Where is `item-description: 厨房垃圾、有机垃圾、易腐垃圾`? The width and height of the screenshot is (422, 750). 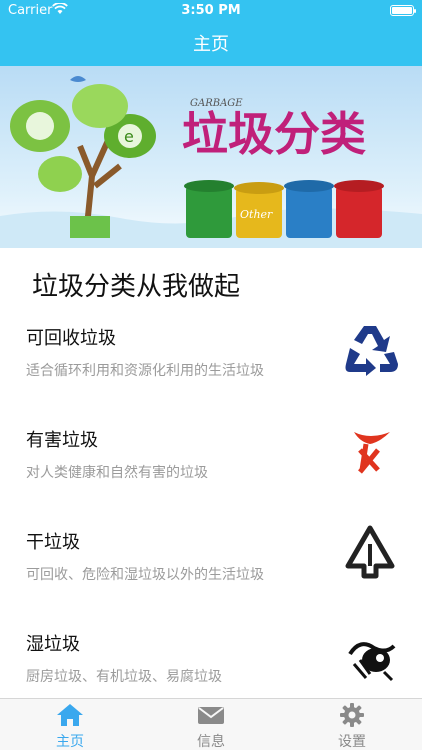 item-description: 厨房垃圾、有机垃圾、易腐垃圾 is located at coordinates (124, 677).